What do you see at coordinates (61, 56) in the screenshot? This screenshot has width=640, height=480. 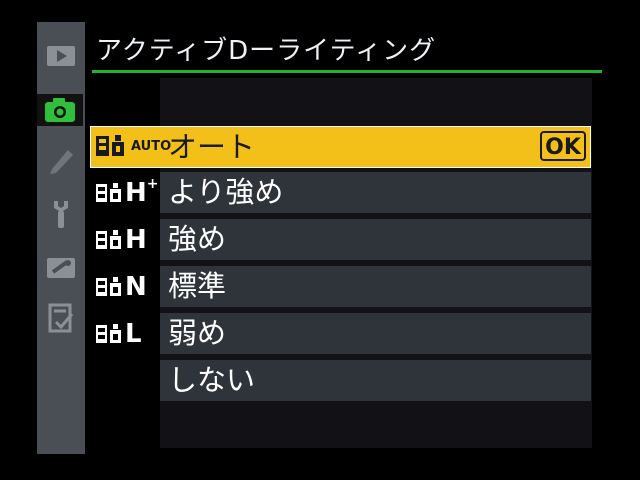 I see `playback-icon` at bounding box center [61, 56].